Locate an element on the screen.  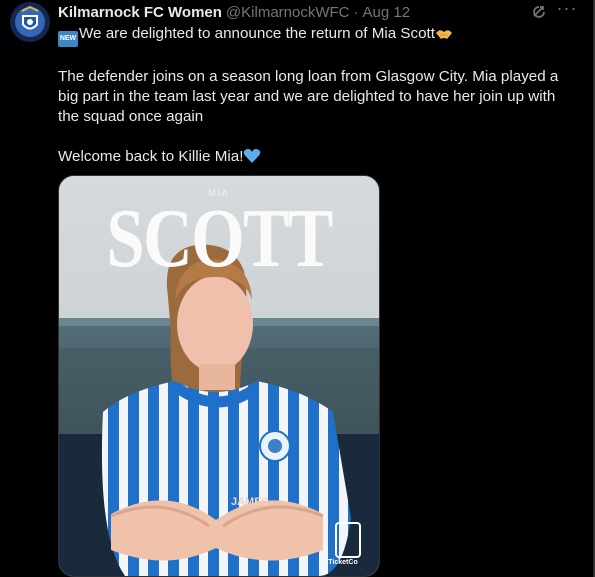
new-button-emoji: NEW is located at coordinates (68, 39).